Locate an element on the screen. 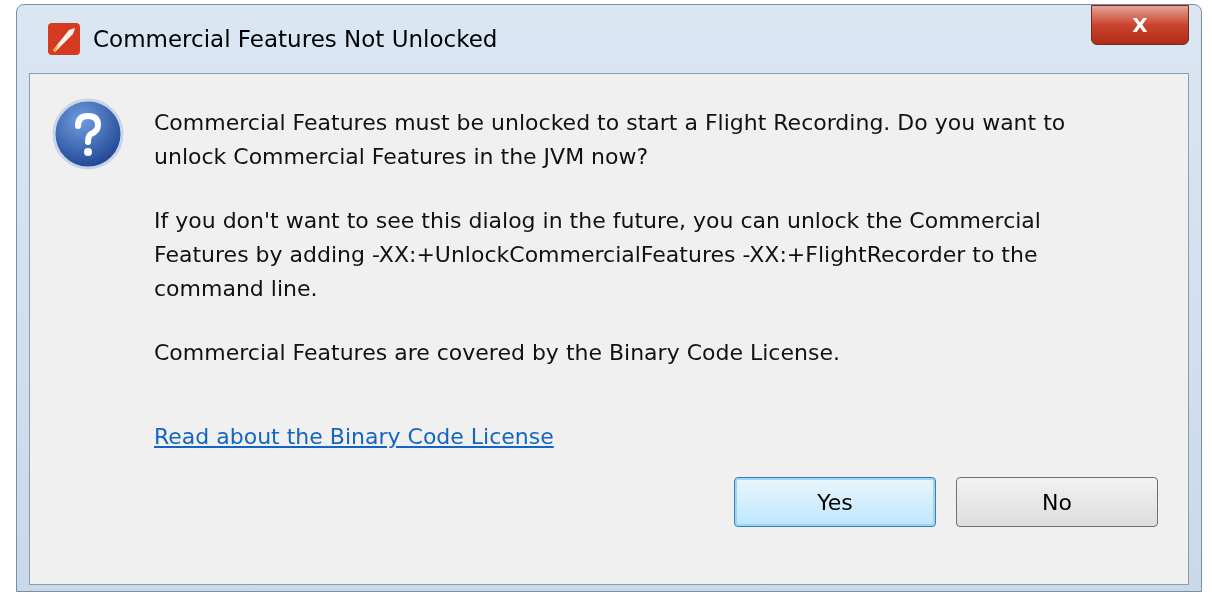 The image size is (1212, 596). yes-button: Yes is located at coordinates (835, 502).